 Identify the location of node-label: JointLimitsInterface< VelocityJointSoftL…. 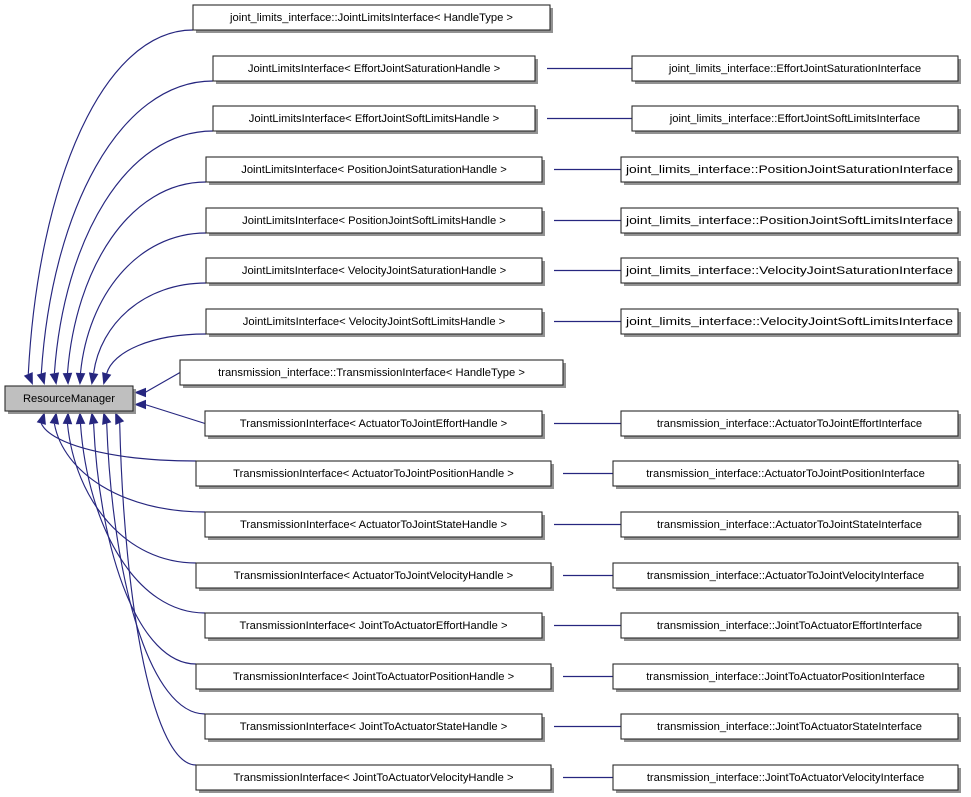
(374, 322).